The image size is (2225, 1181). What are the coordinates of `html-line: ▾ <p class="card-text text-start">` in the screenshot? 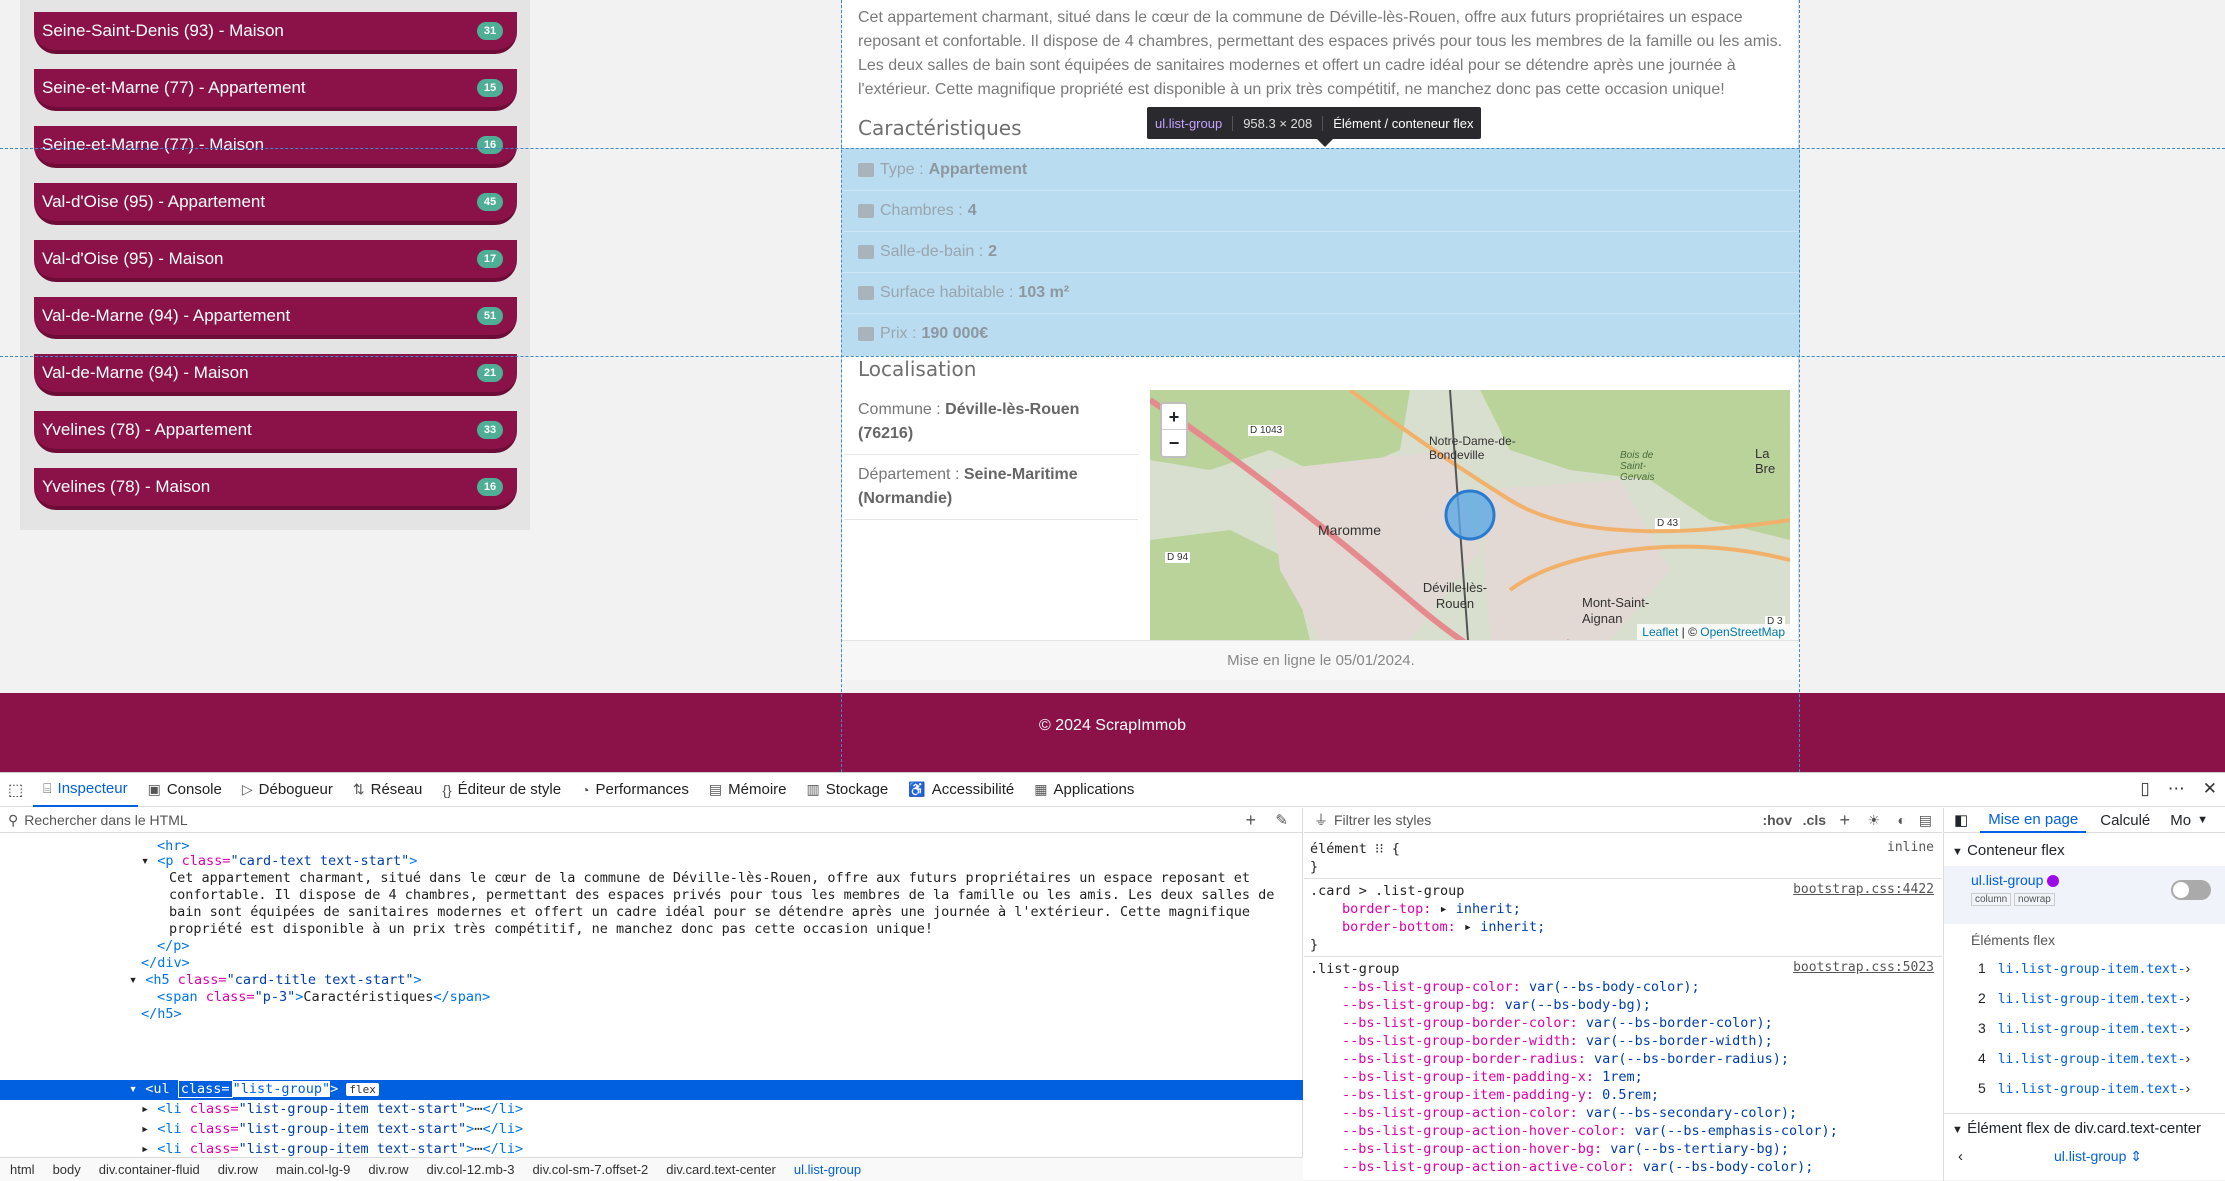 It's located at (279, 861).